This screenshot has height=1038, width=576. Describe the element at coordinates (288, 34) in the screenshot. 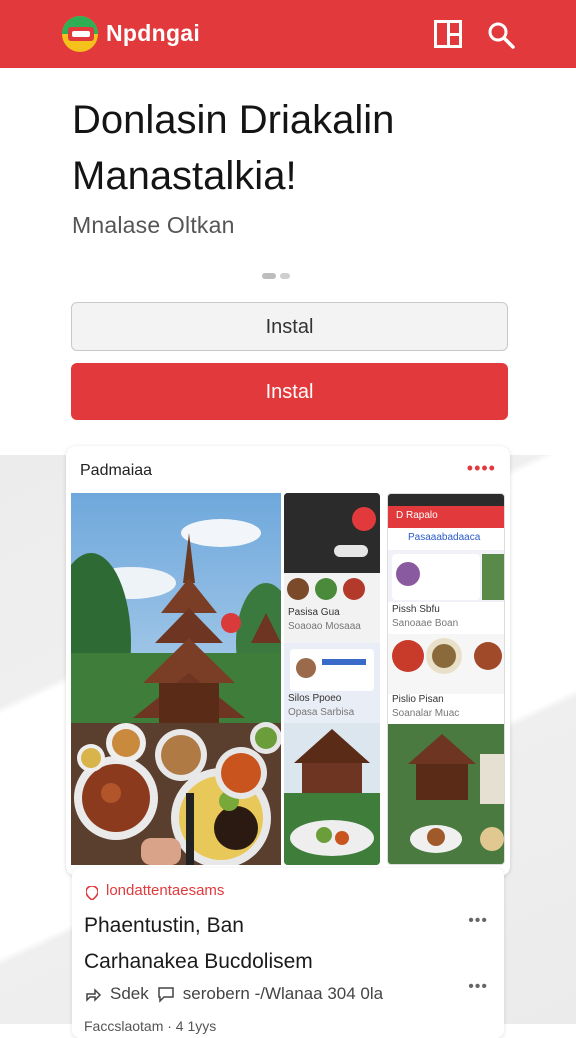

I see `top-app-bar: Npdngai` at that location.